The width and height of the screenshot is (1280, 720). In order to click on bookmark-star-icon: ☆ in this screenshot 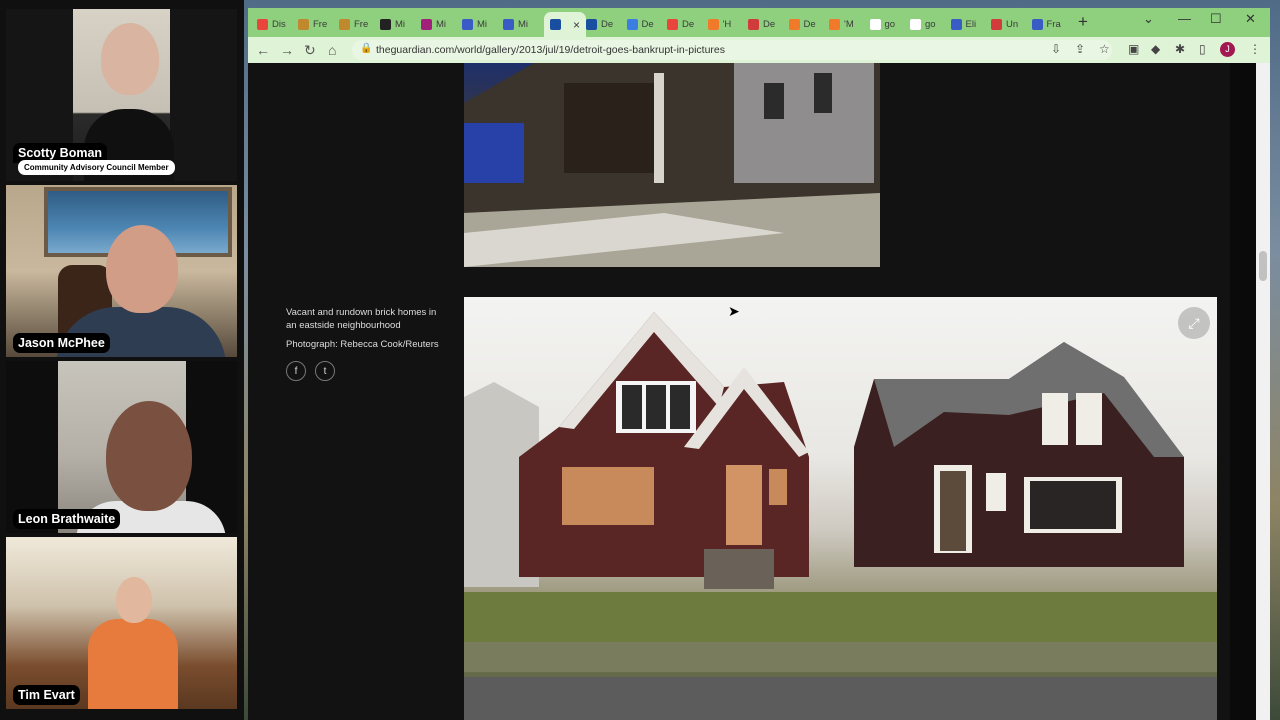, I will do `click(1104, 49)`.